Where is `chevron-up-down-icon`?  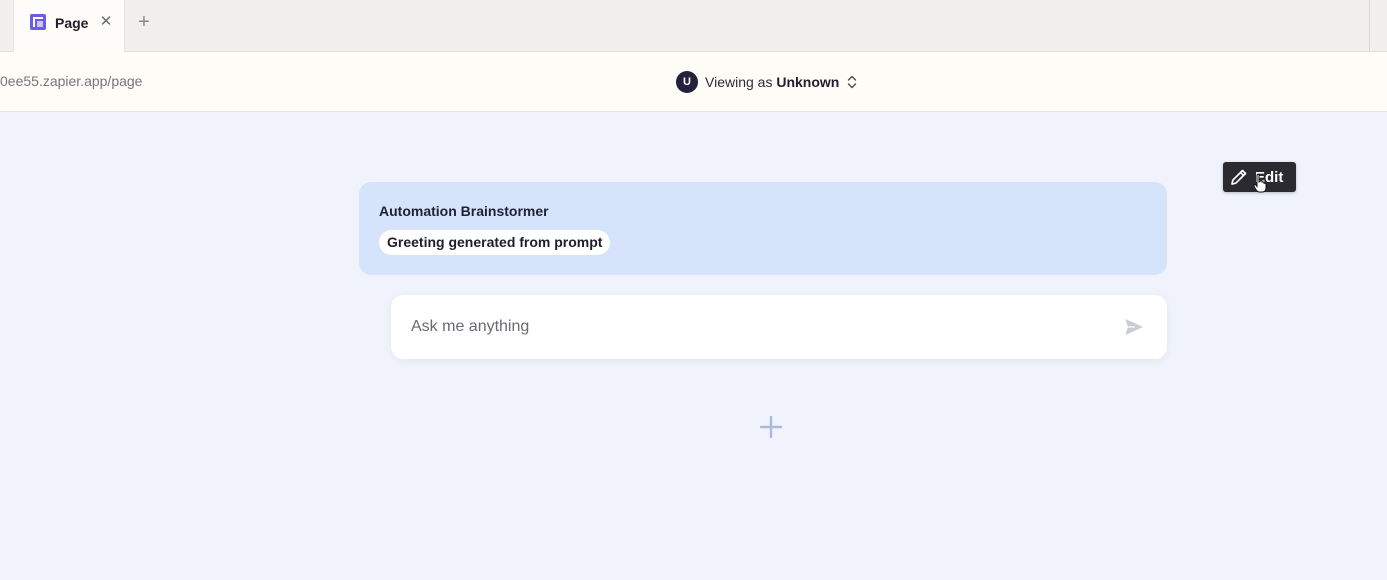
chevron-up-down-icon is located at coordinates (852, 82).